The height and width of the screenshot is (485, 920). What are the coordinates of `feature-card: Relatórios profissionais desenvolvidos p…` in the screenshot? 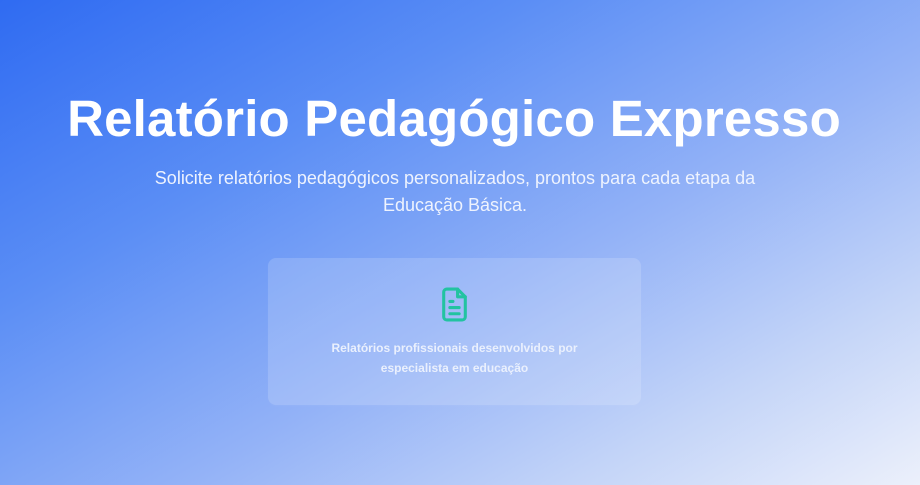 It's located at (454, 331).